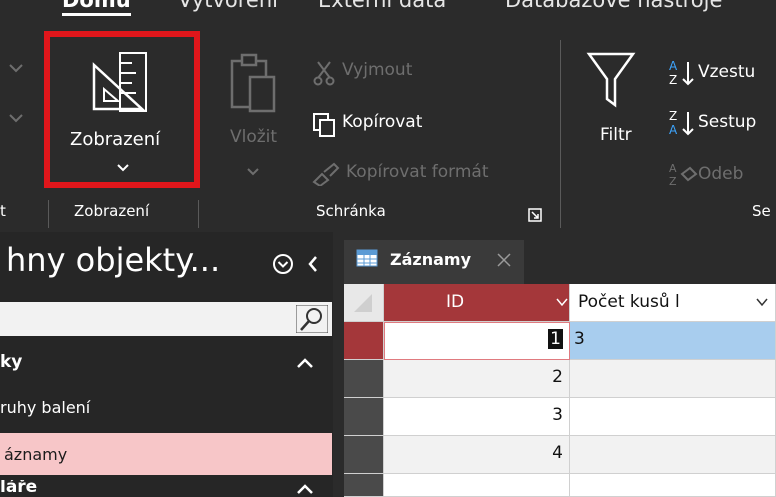 Image resolution: width=776 pixels, height=497 pixels. Describe the element at coordinates (3, 211) in the screenshot. I see `group-label-left: t` at that location.